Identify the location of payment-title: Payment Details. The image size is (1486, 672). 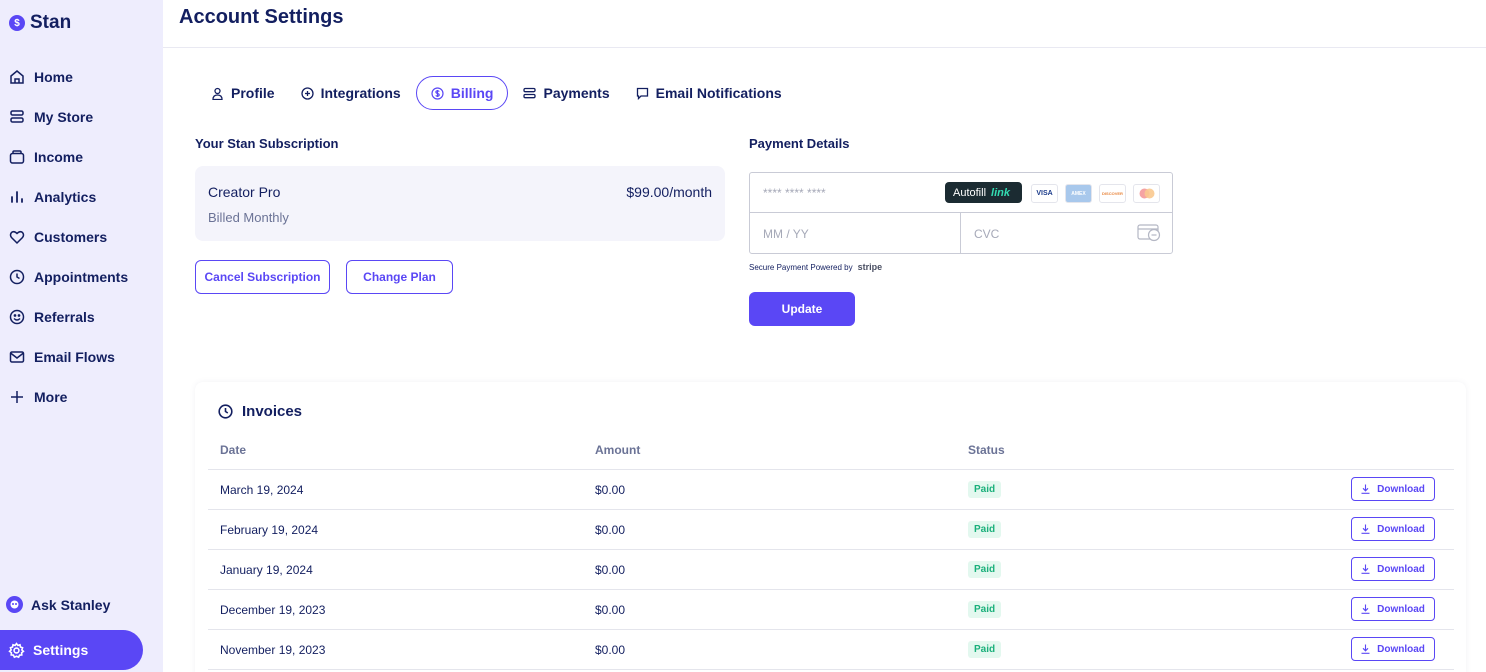
(799, 143).